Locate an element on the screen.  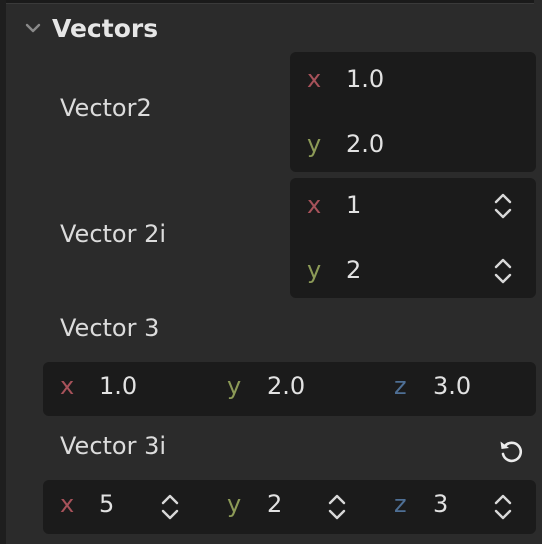
vector3-x-input: 1.0 is located at coordinates (118, 386).